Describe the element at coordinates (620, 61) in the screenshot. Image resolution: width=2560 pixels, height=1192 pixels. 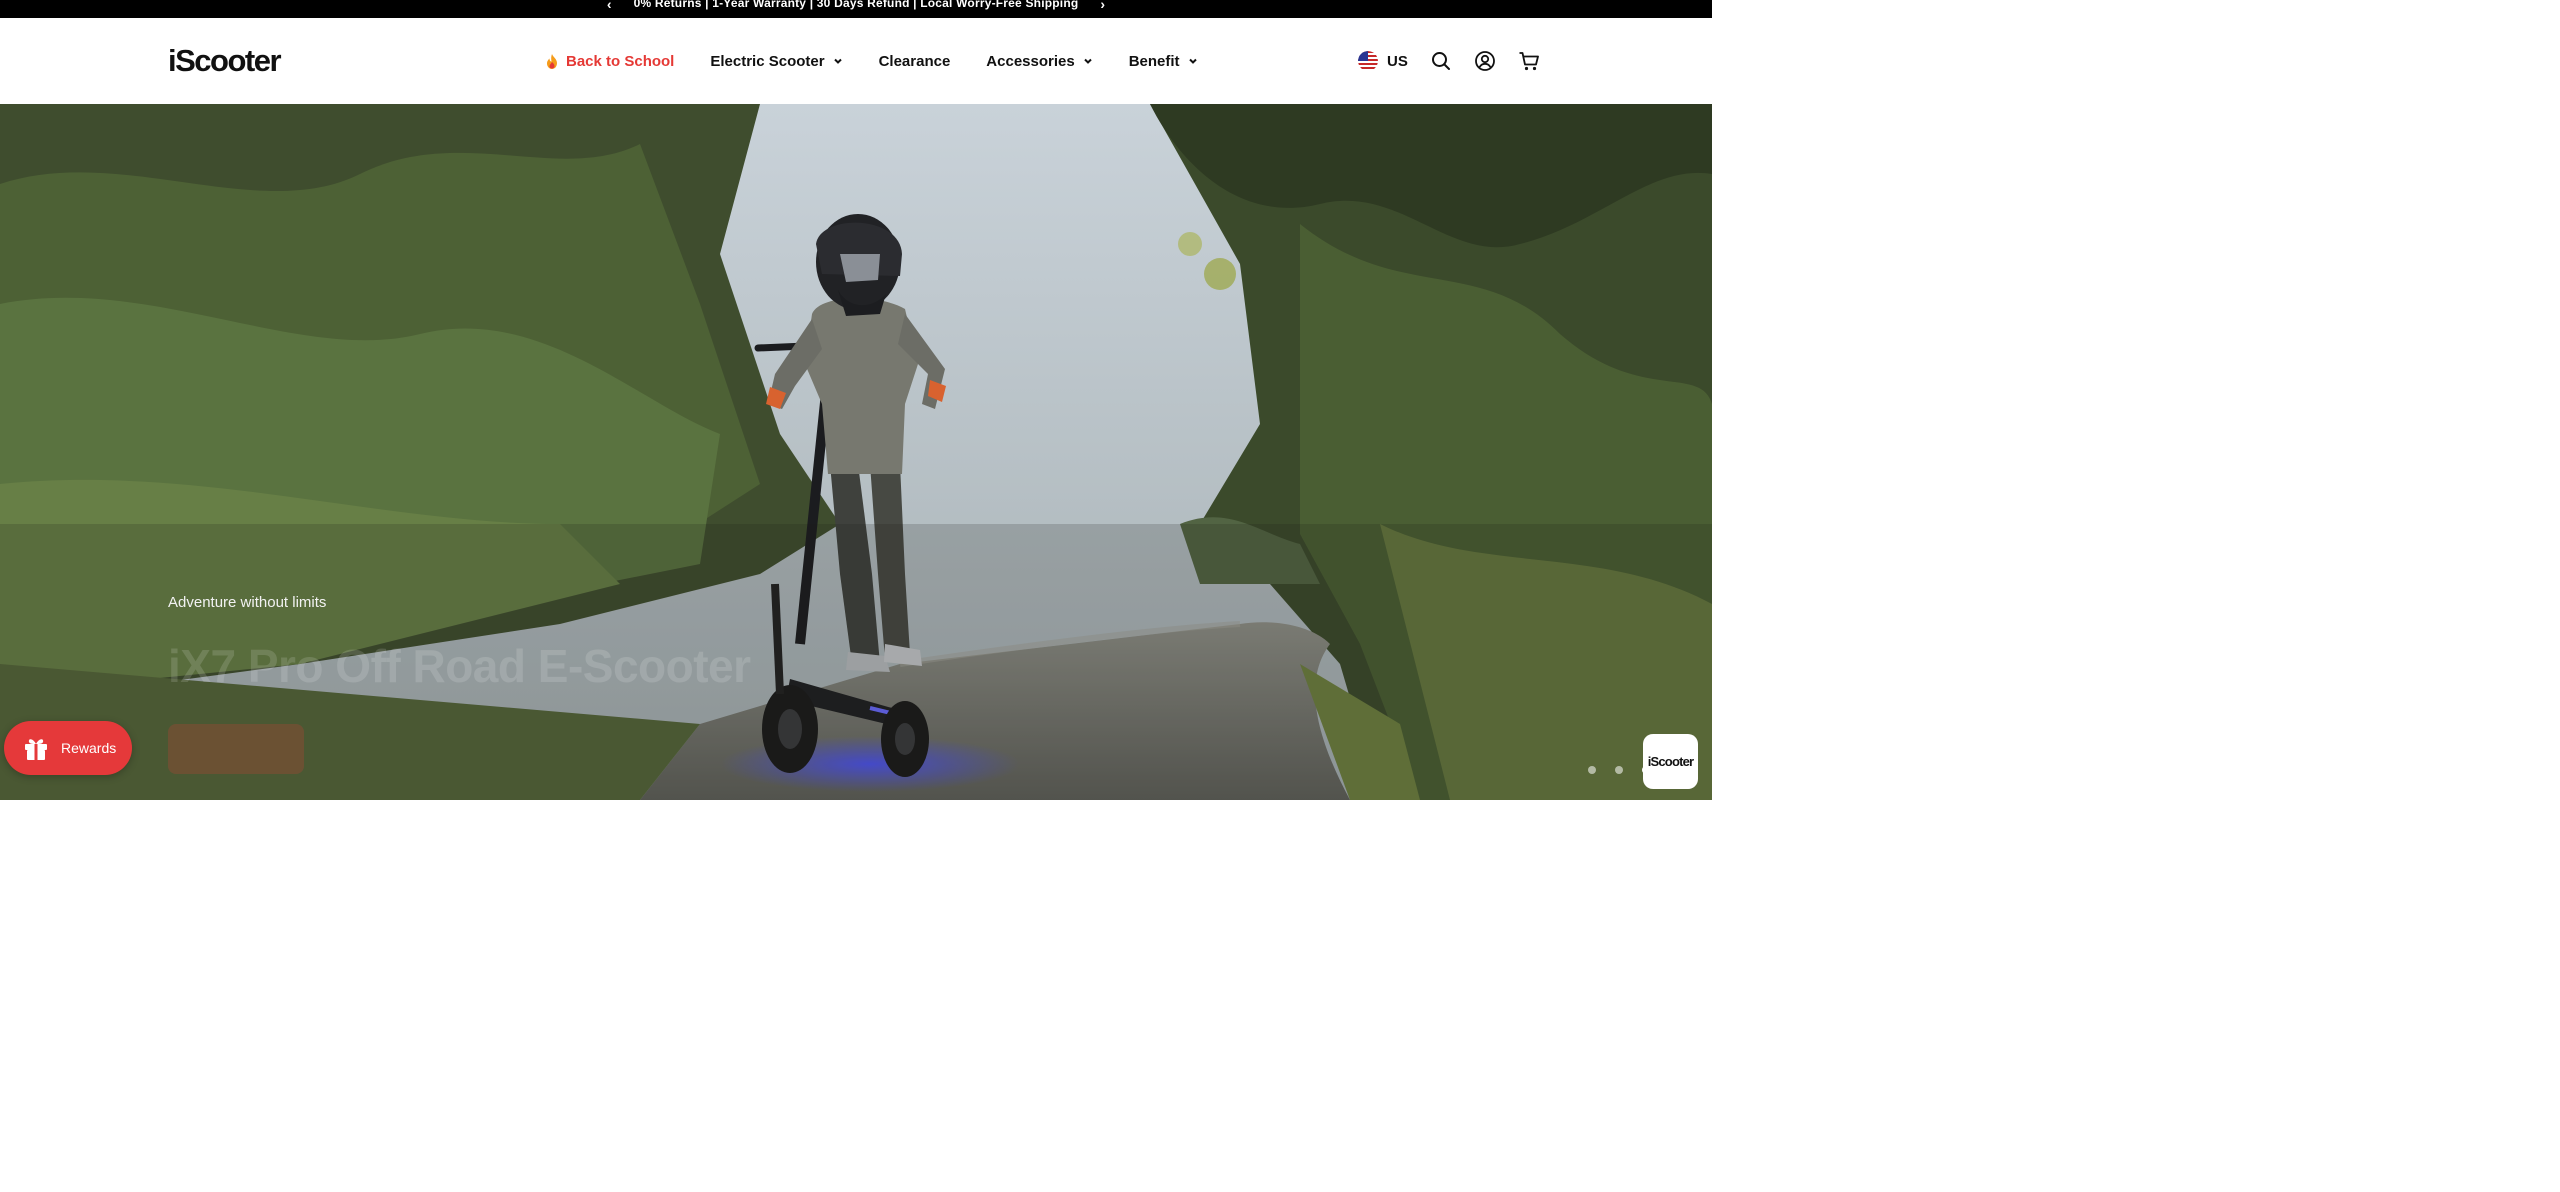
I see `nav-label-back-to-school: Back to School` at that location.